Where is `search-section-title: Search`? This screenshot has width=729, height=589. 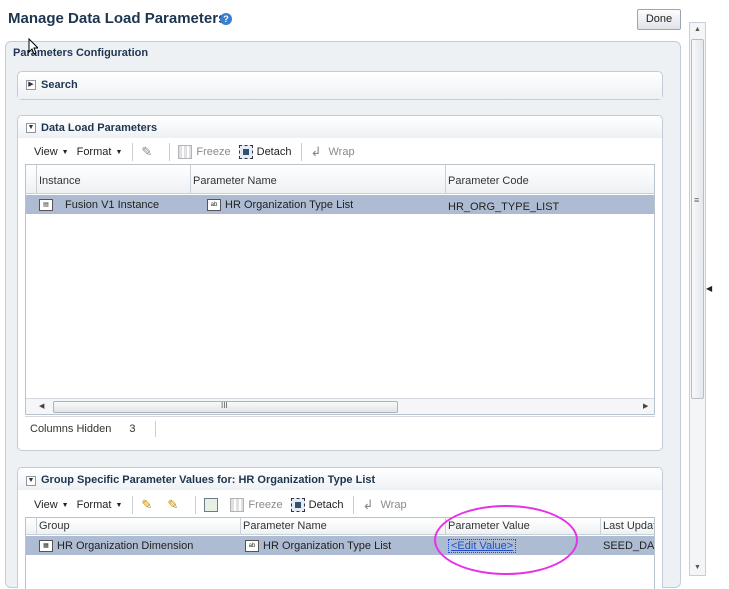 search-section-title: Search is located at coordinates (59, 85).